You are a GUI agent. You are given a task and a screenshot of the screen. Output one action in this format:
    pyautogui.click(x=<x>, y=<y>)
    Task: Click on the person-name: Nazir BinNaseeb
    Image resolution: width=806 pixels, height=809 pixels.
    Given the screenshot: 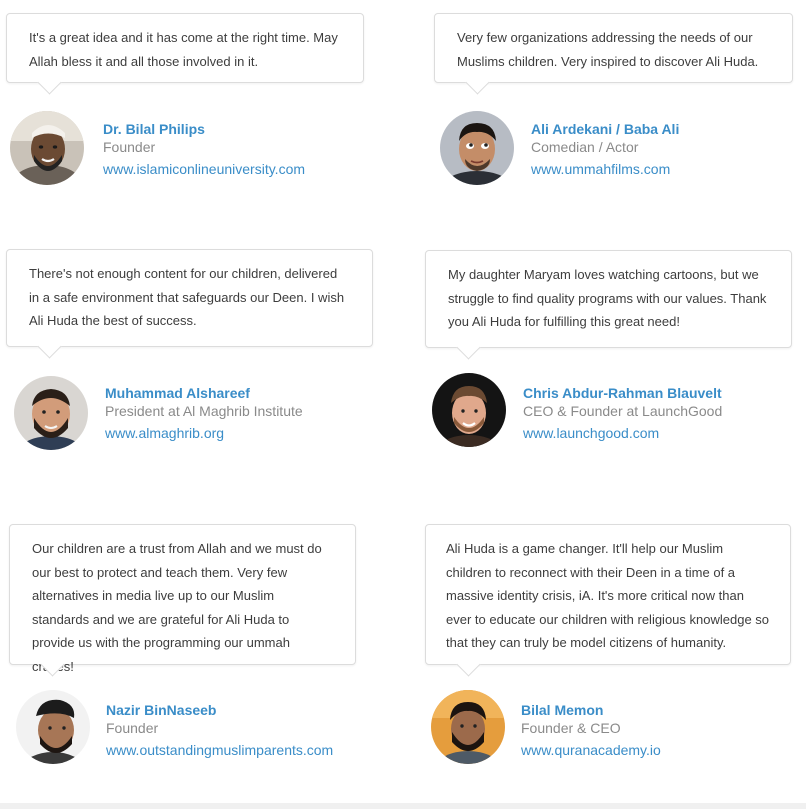 What is the action you would take?
    pyautogui.click(x=161, y=710)
    